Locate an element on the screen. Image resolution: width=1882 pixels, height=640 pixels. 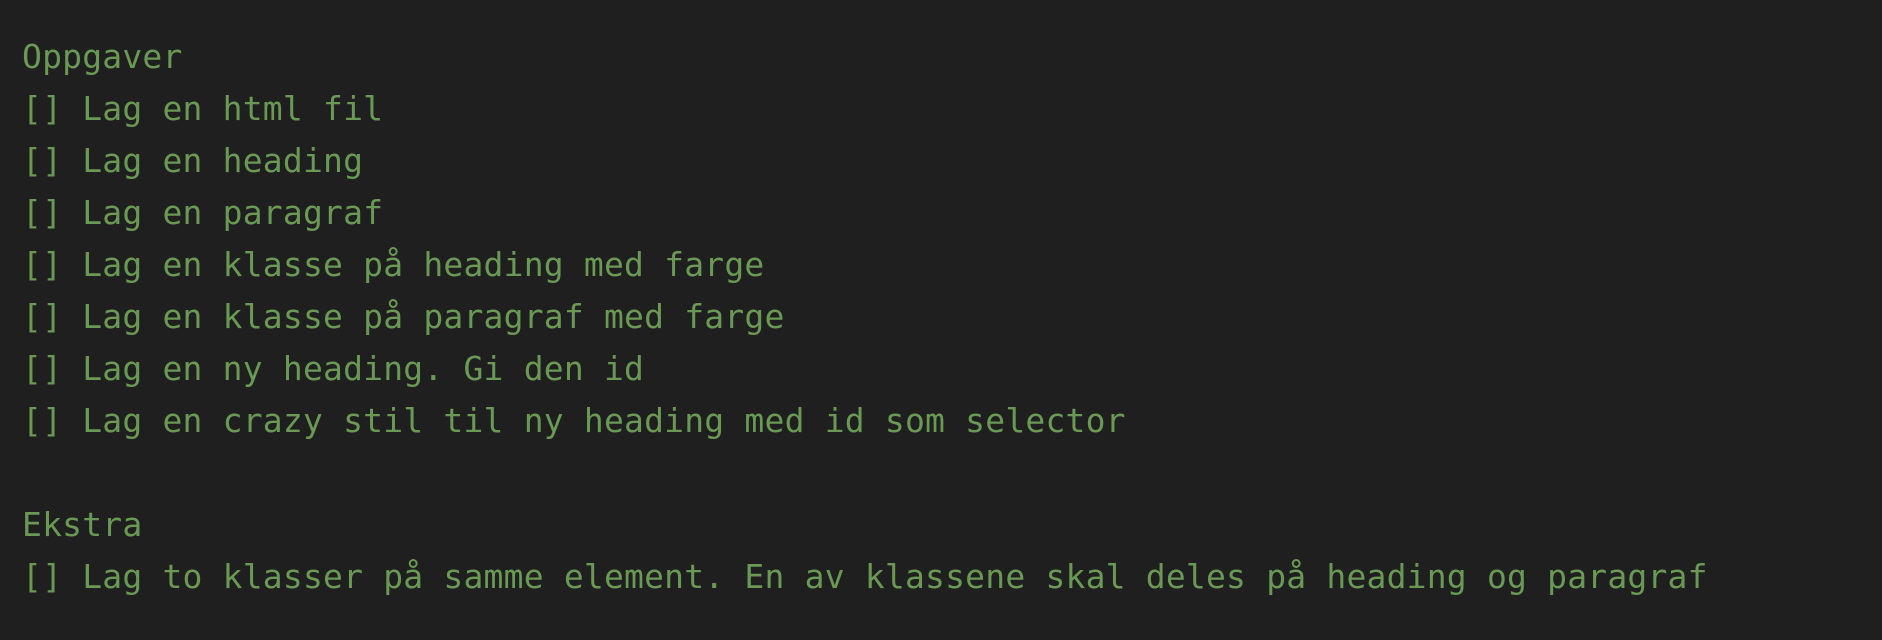
task-item: [] Lag en paragraf is located at coordinates (203, 212).